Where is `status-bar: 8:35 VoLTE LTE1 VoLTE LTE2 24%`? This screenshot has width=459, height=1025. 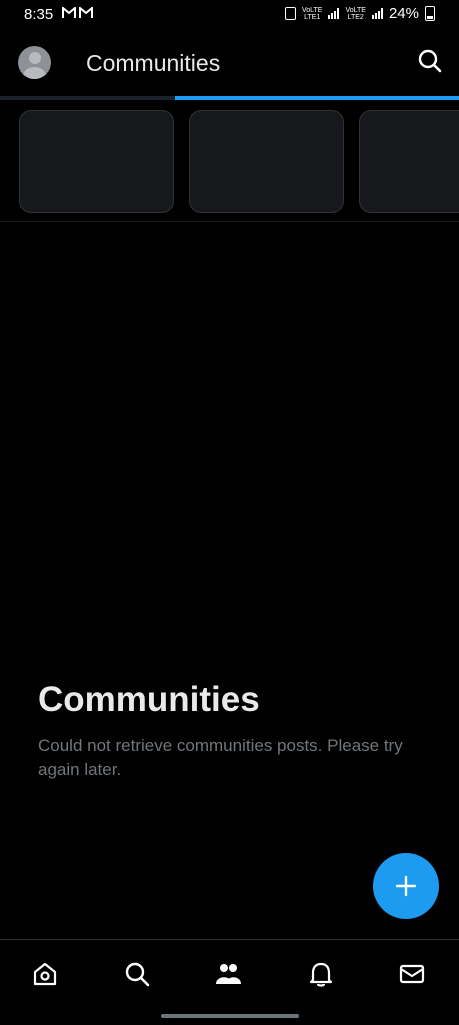 status-bar: 8:35 VoLTE LTE1 VoLTE LTE2 24% is located at coordinates (229, 15).